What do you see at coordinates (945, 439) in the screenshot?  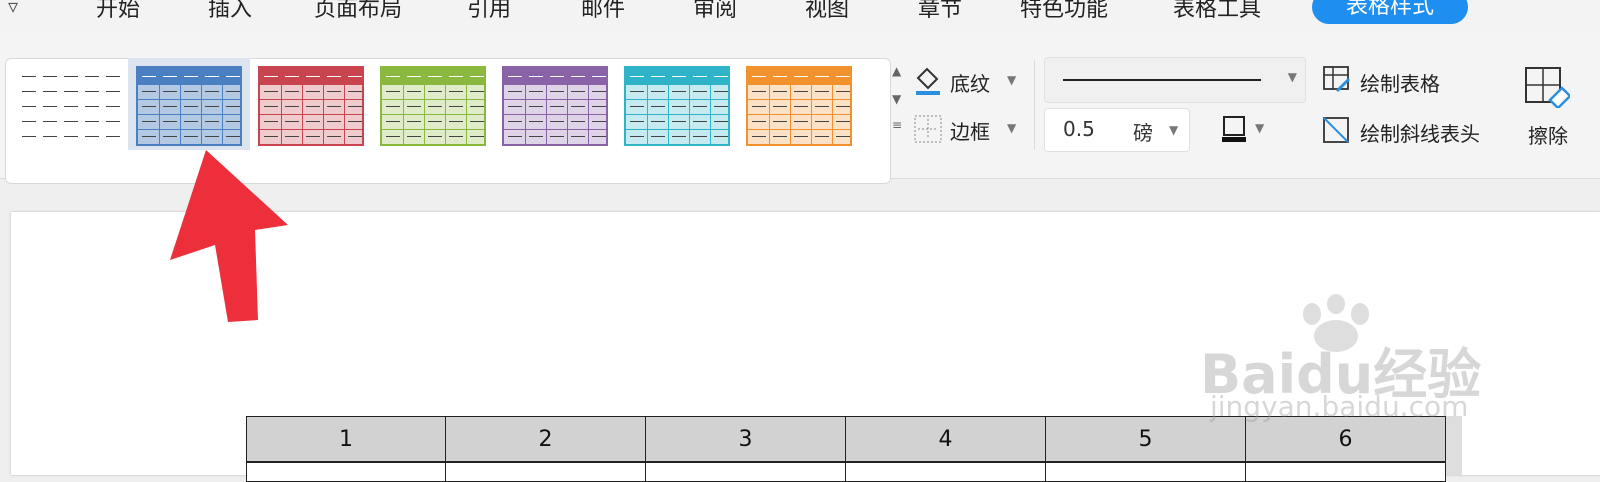 I see `table-header-cell: 4` at bounding box center [945, 439].